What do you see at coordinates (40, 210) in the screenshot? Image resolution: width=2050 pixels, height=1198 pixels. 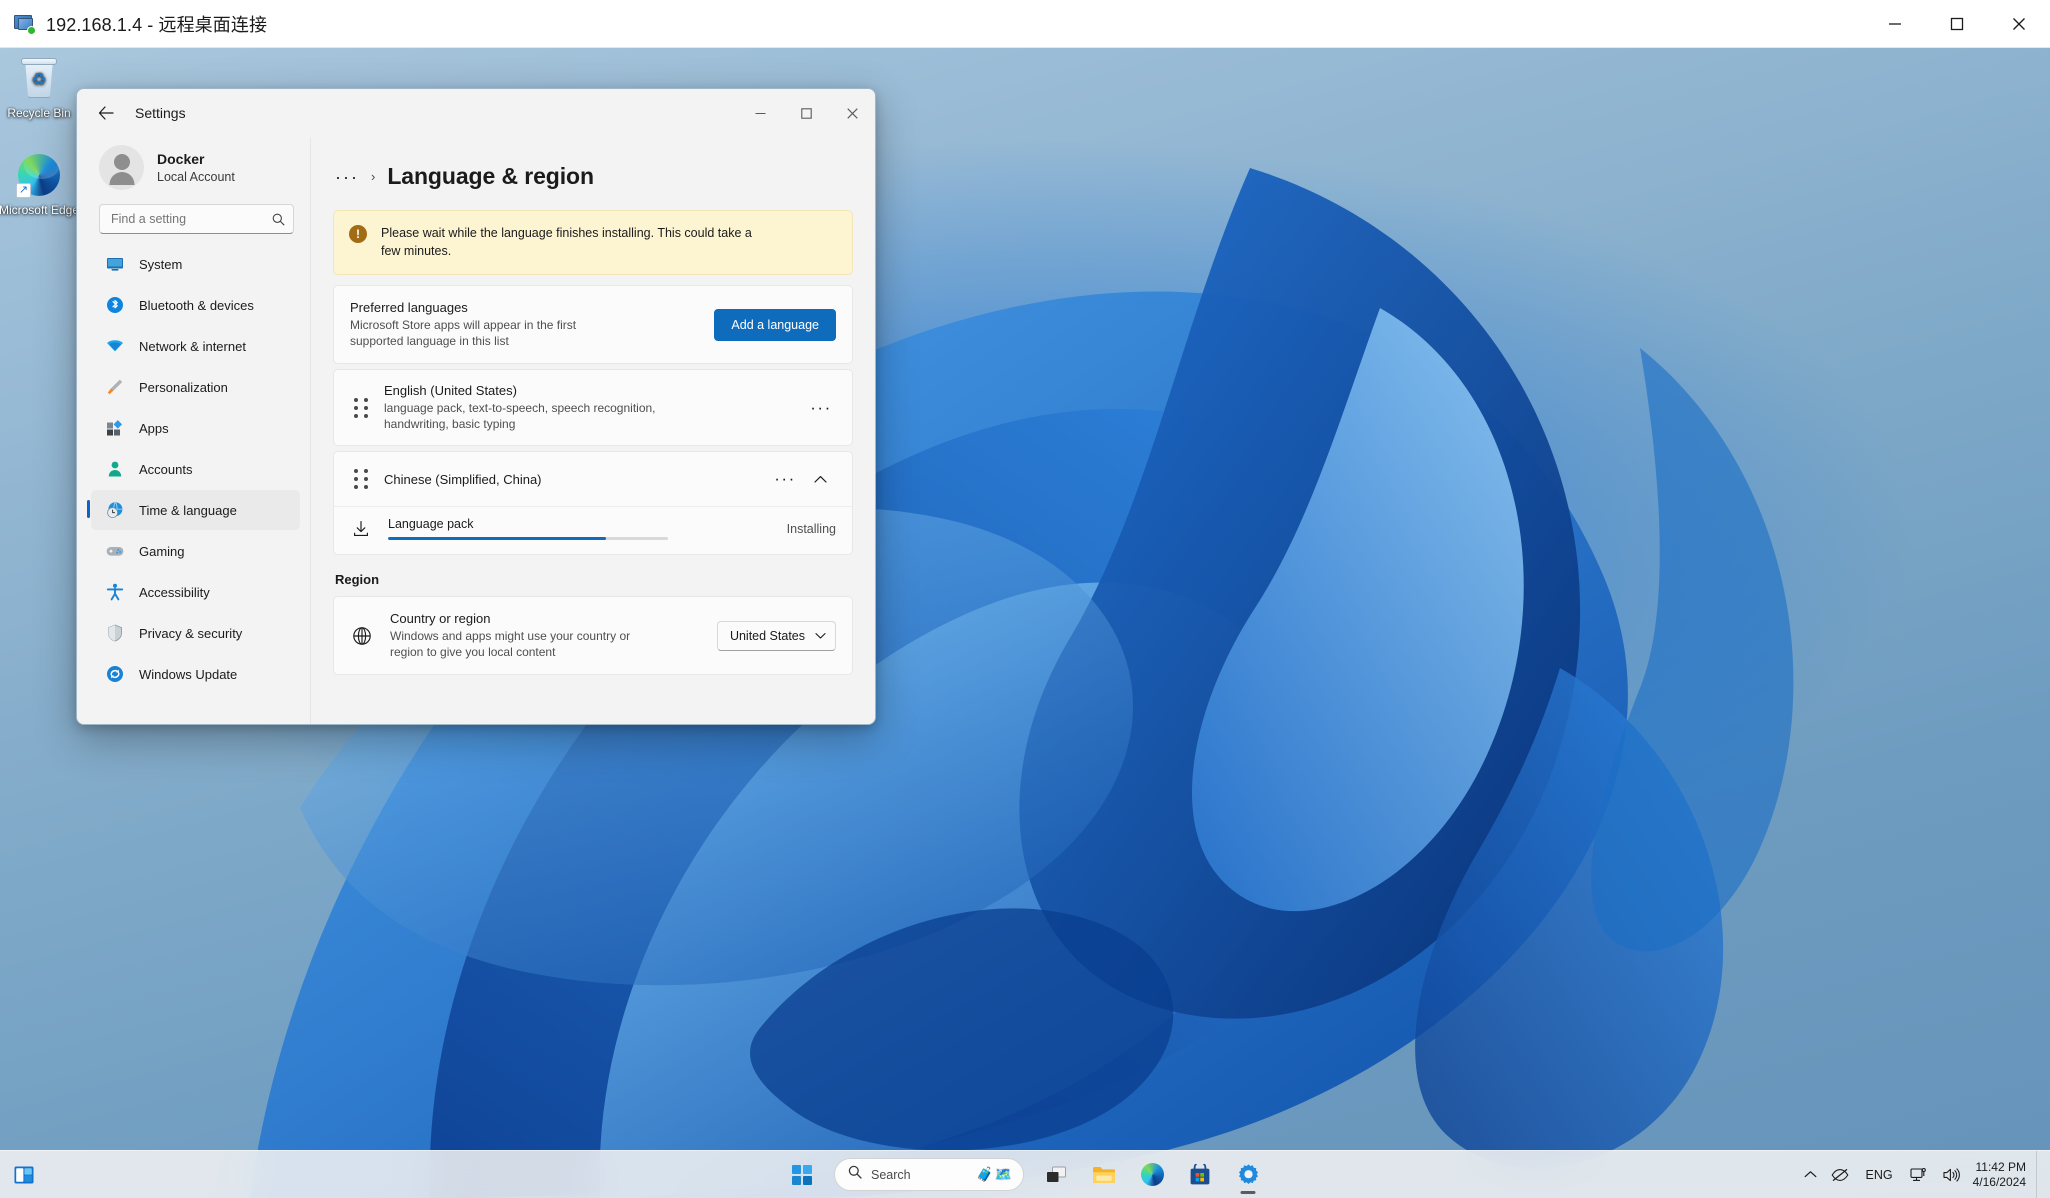 I see `desktop-icon-label: Microsoft Edge` at bounding box center [40, 210].